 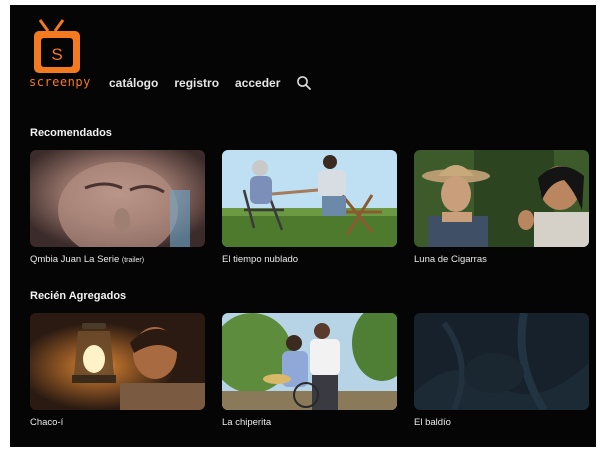 I want to click on movie-title: El baldío, so click(x=501, y=422).